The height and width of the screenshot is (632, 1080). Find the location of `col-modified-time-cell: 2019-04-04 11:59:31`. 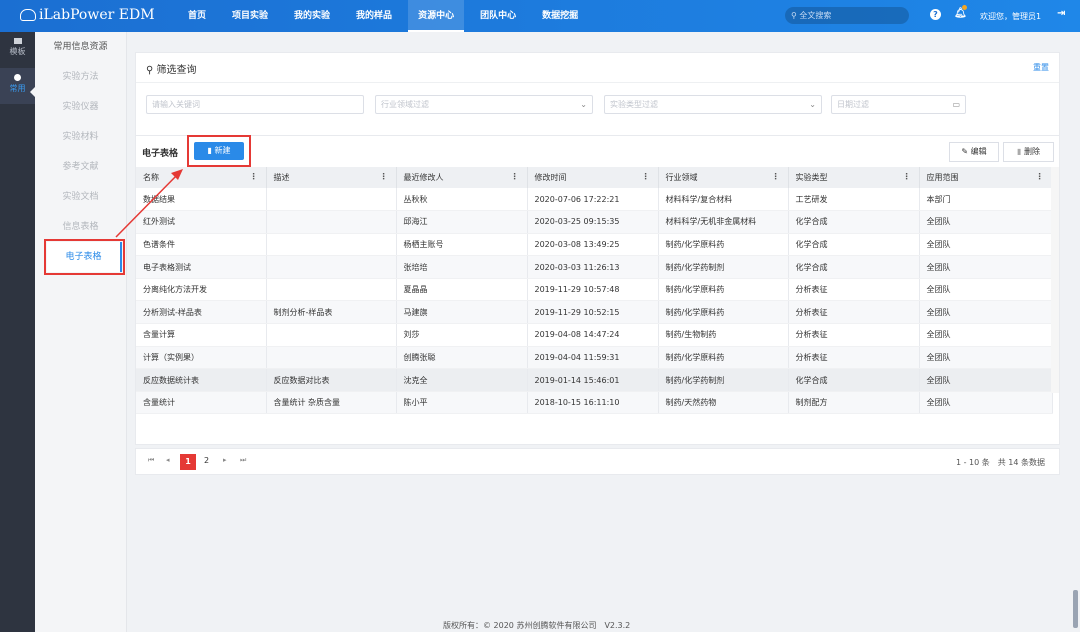

col-modified-time-cell: 2019-04-04 11:59:31 is located at coordinates (593, 358).